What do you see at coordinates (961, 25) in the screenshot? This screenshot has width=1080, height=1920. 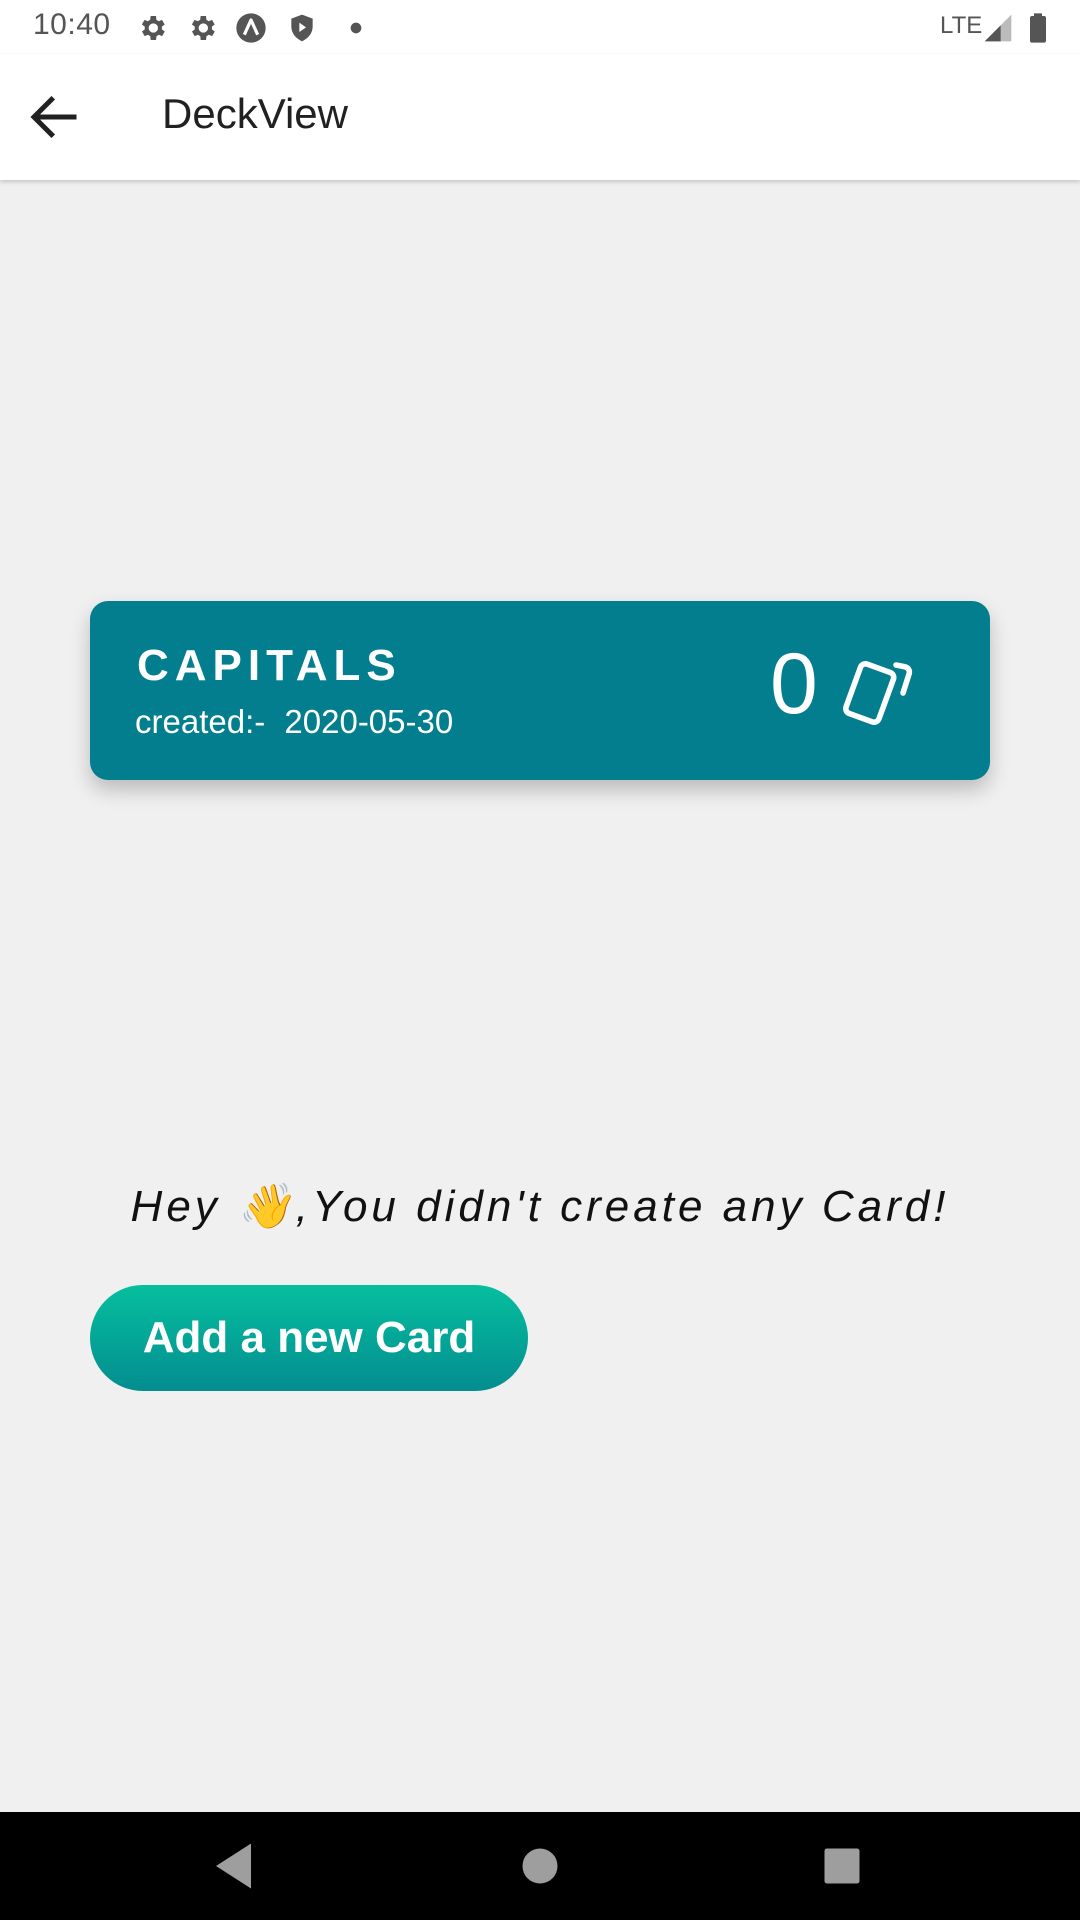 I see `network-type: LTE` at bounding box center [961, 25].